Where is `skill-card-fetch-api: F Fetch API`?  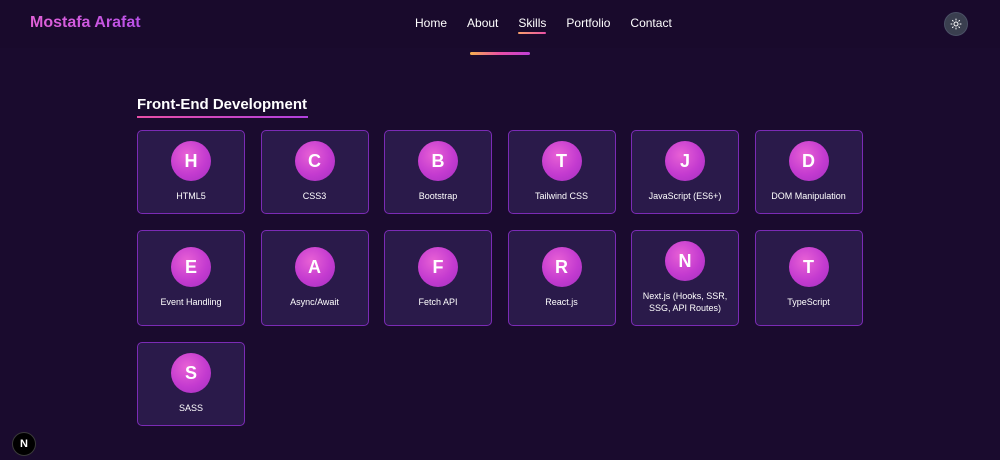
skill-card-fetch-api: F Fetch API is located at coordinates (438, 278).